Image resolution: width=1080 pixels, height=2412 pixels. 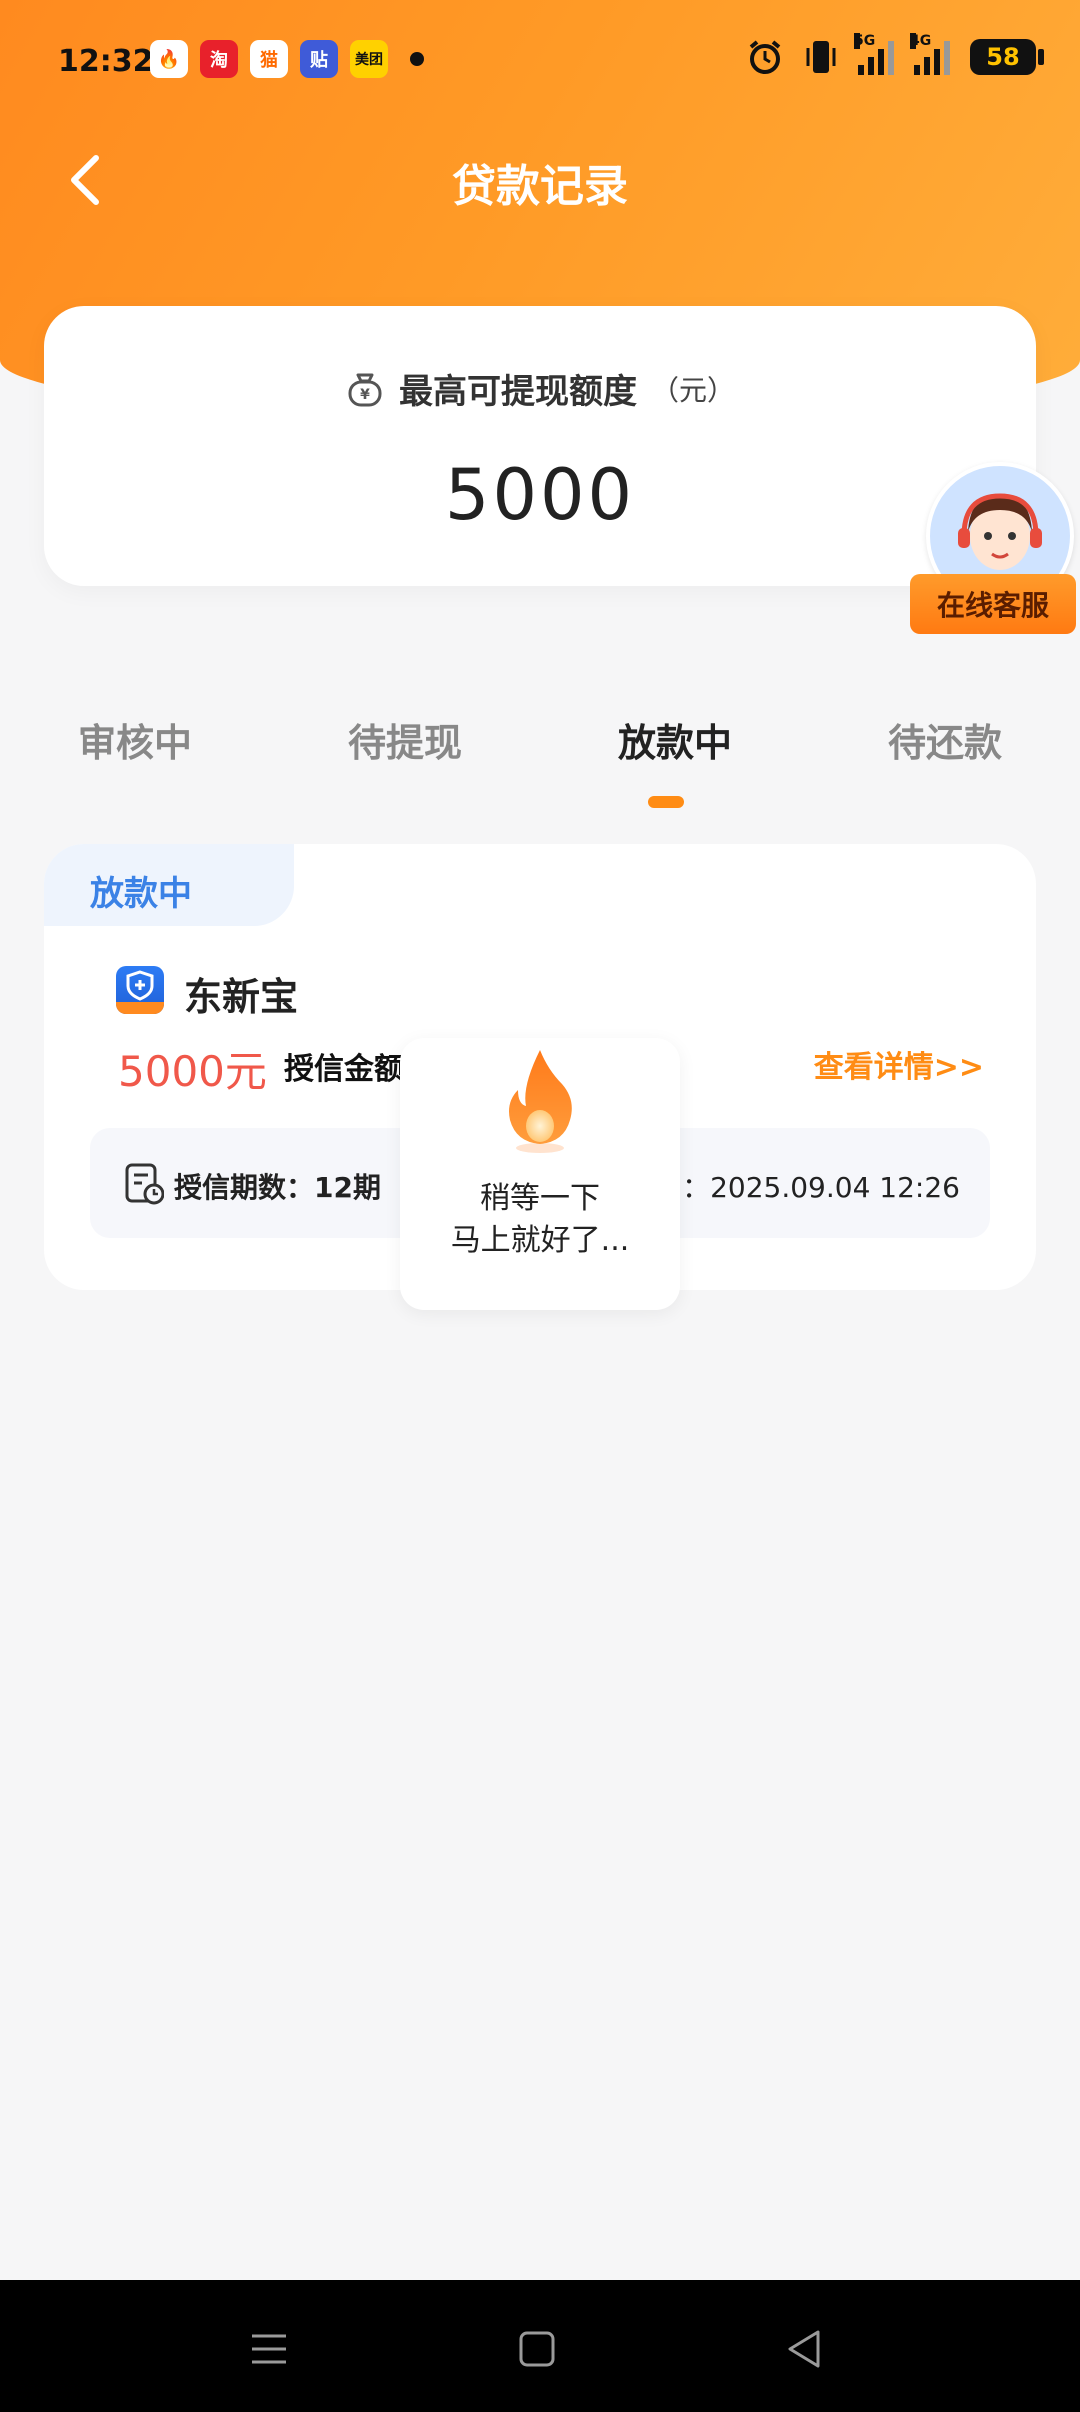 What do you see at coordinates (675, 752) in the screenshot?
I see `tab-disbursing: 放款中` at bounding box center [675, 752].